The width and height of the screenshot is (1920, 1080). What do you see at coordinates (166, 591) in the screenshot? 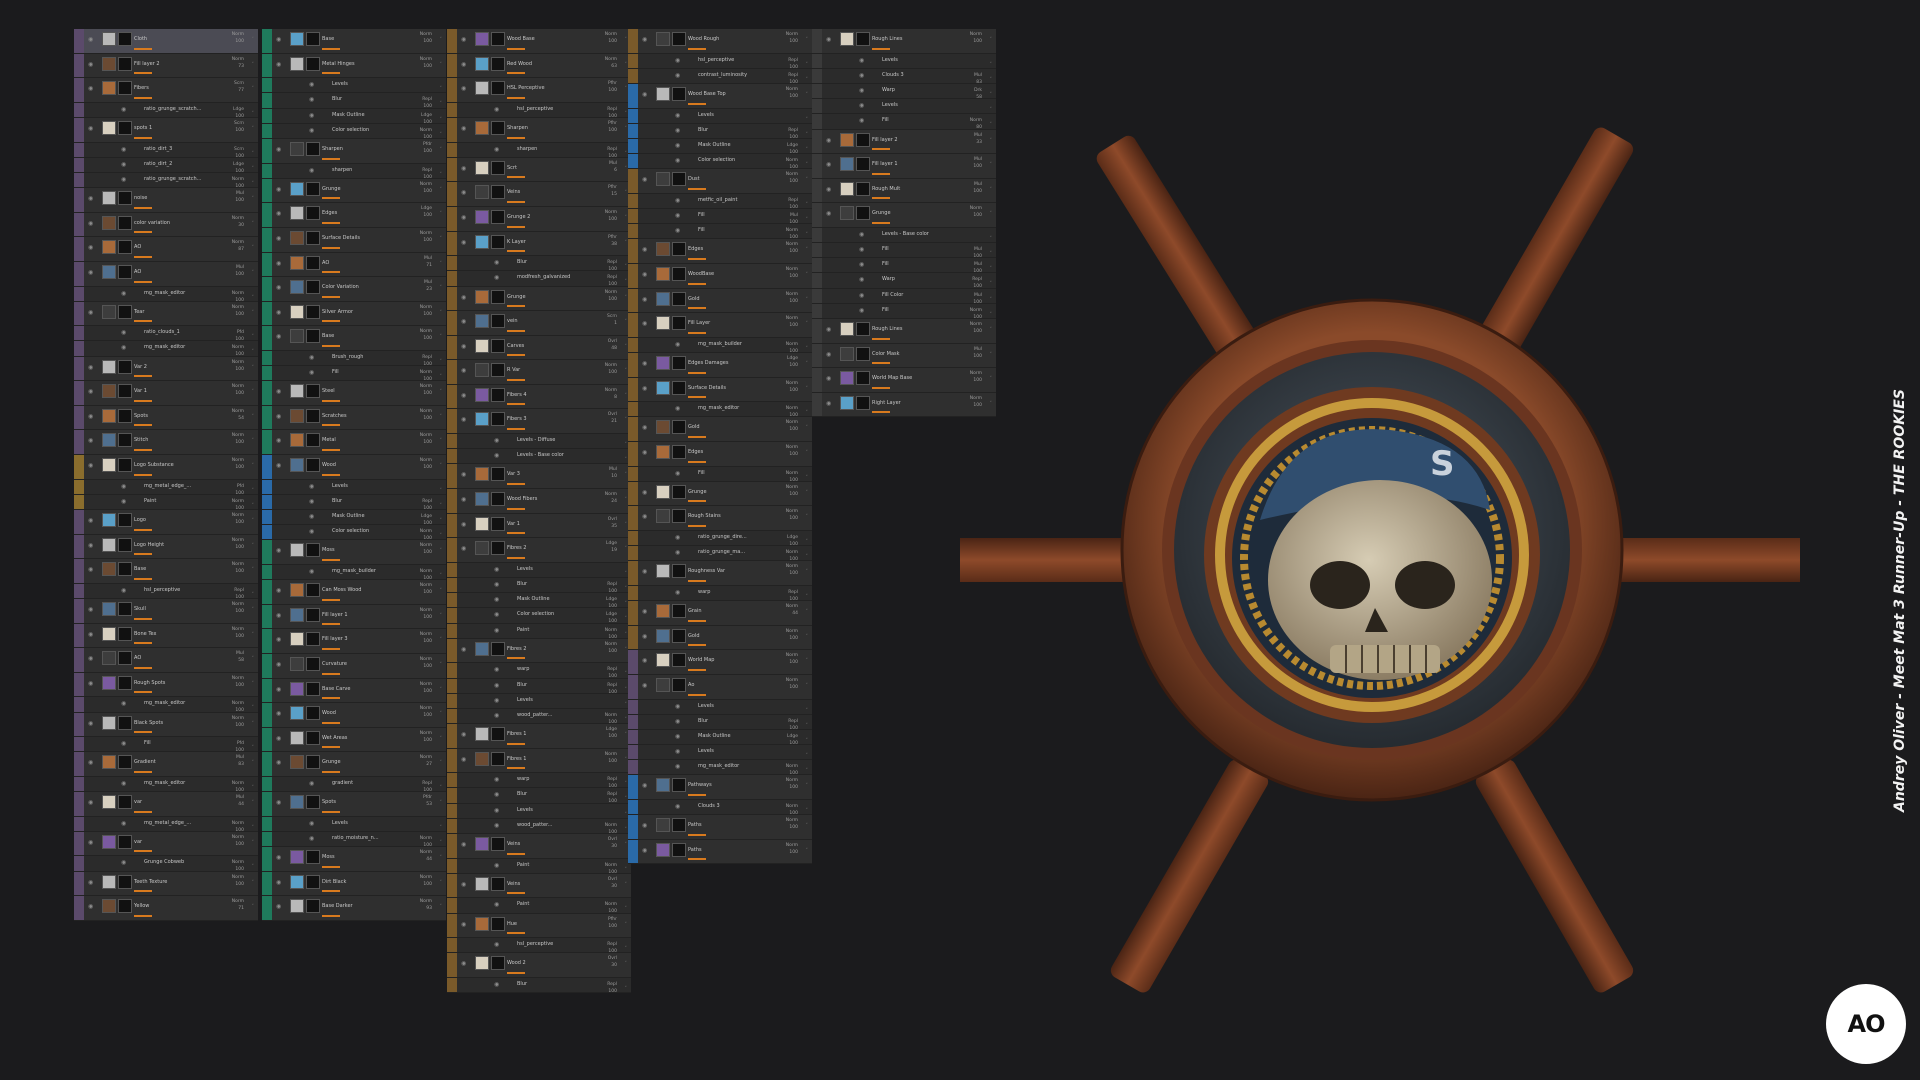
I see `layer-row: ◉ hsl_perceptive Repl 100 ˅` at bounding box center [166, 591].